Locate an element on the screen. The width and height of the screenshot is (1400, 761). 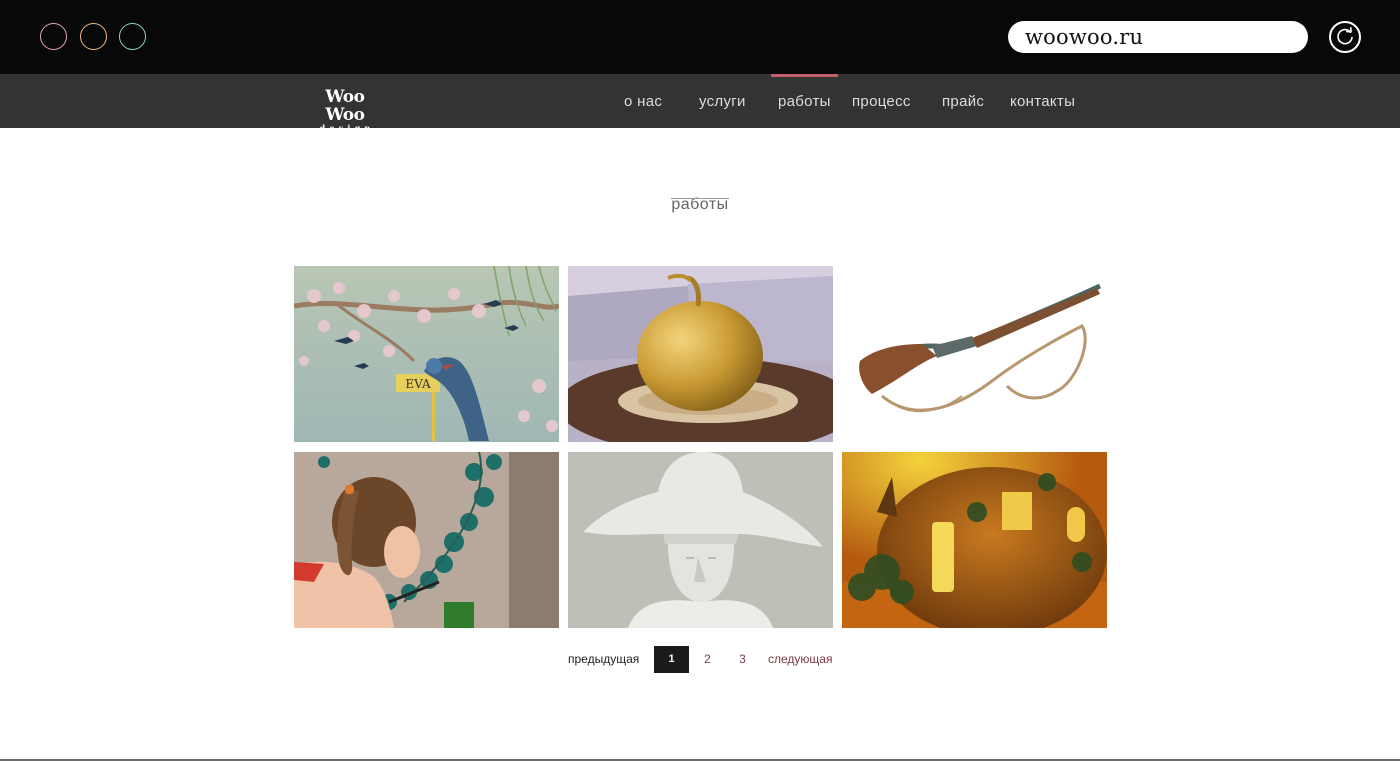
logo-title: Woo Woo is located at coordinates (345, 106).